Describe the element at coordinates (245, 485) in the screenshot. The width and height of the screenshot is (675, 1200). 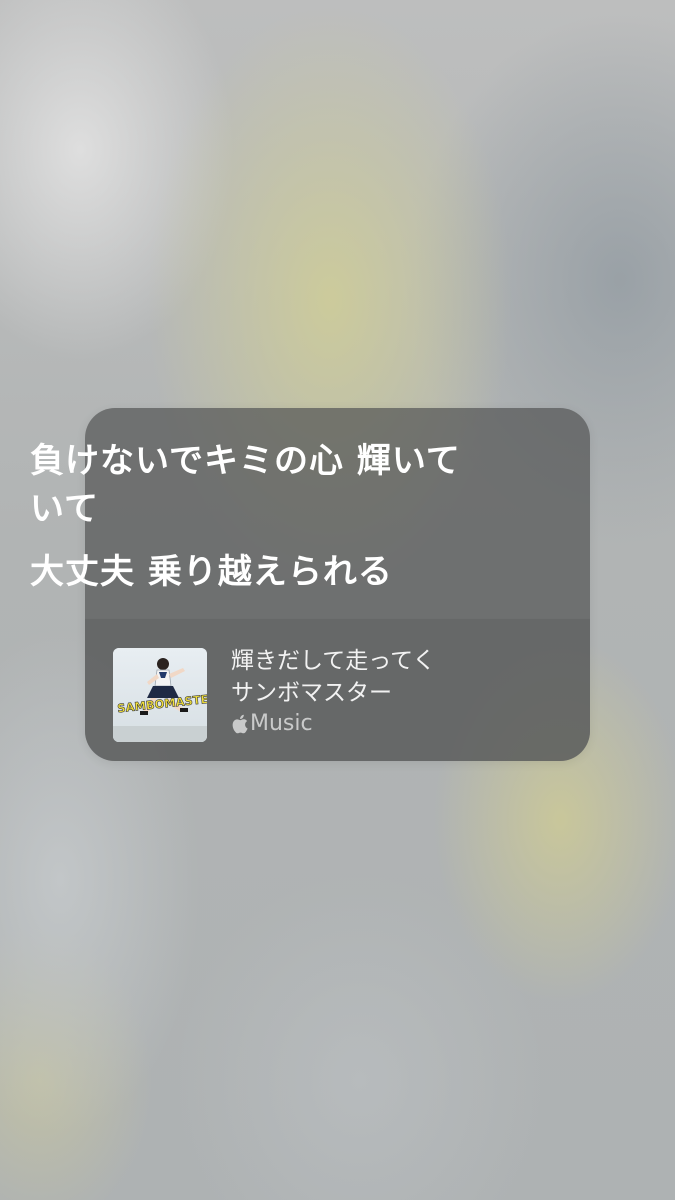
I see `lyric-line-1: 負けないでキミの心 輝いていて` at that location.